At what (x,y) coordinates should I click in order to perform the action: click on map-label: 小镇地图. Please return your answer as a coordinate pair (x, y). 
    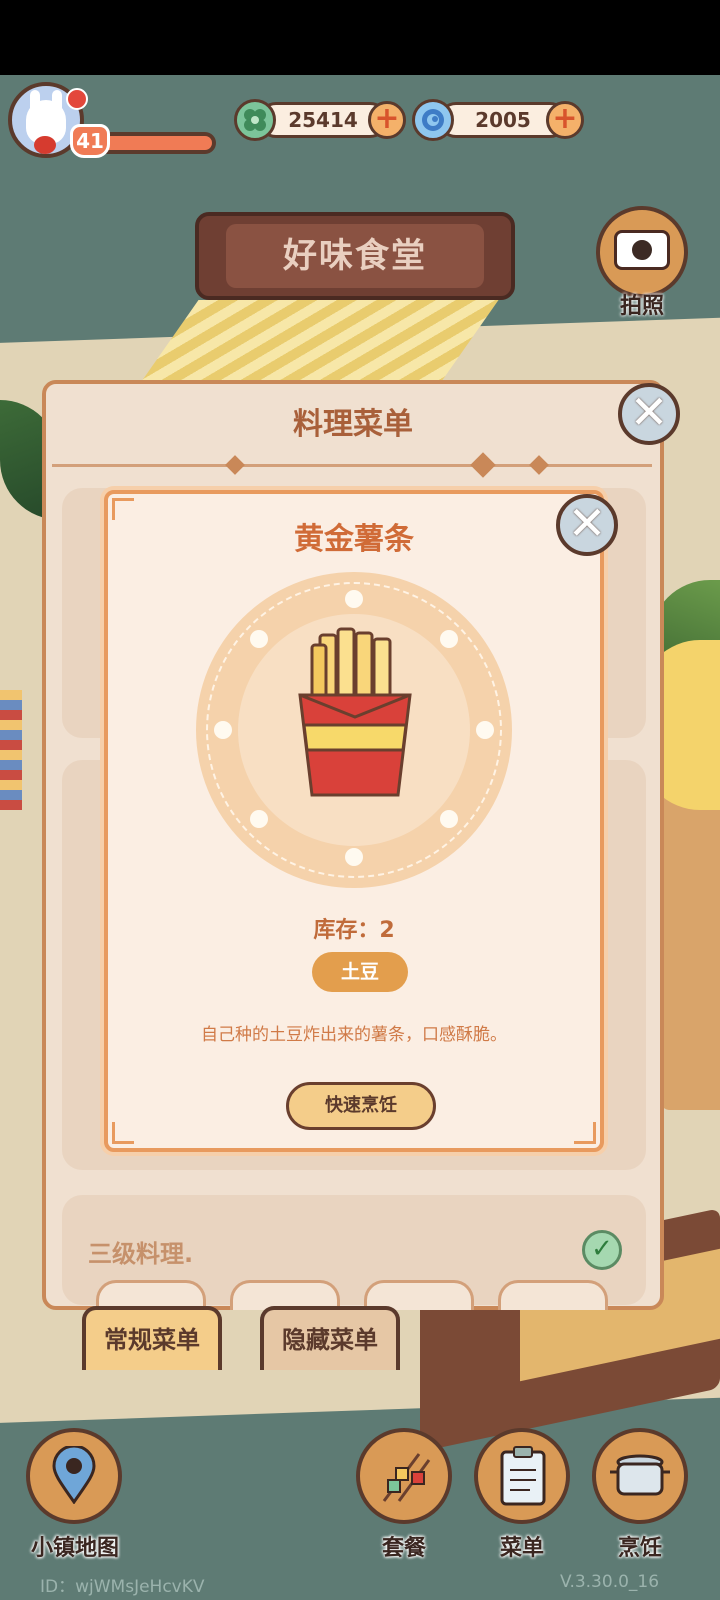
    Looking at the image, I should click on (74, 1548).